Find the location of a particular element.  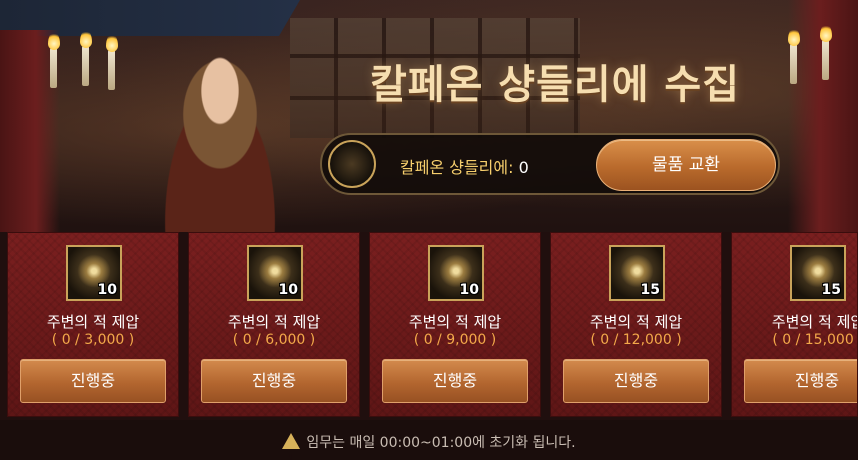

mission-progress: ( 0 / 6,000 ) is located at coordinates (274, 340).